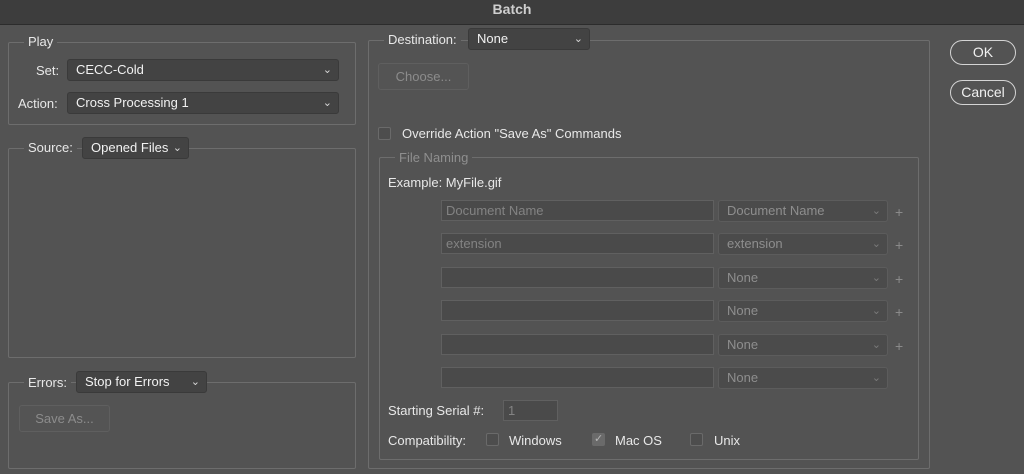 This screenshot has height=474, width=1024. What do you see at coordinates (529, 39) in the screenshot?
I see `destination-dropdown: None ⌄` at bounding box center [529, 39].